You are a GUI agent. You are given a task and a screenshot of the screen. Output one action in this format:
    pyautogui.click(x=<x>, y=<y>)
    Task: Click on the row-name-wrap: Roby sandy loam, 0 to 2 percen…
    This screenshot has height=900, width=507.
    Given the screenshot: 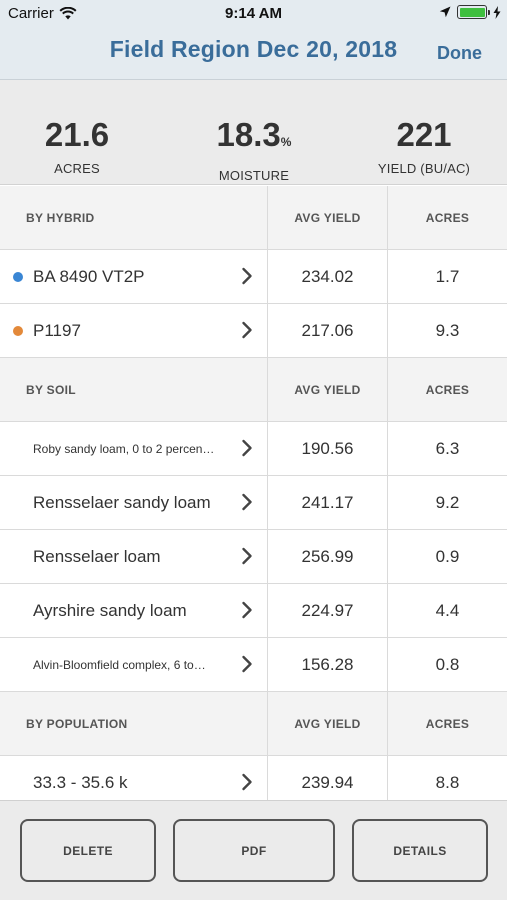 What is the action you would take?
    pyautogui.click(x=130, y=448)
    